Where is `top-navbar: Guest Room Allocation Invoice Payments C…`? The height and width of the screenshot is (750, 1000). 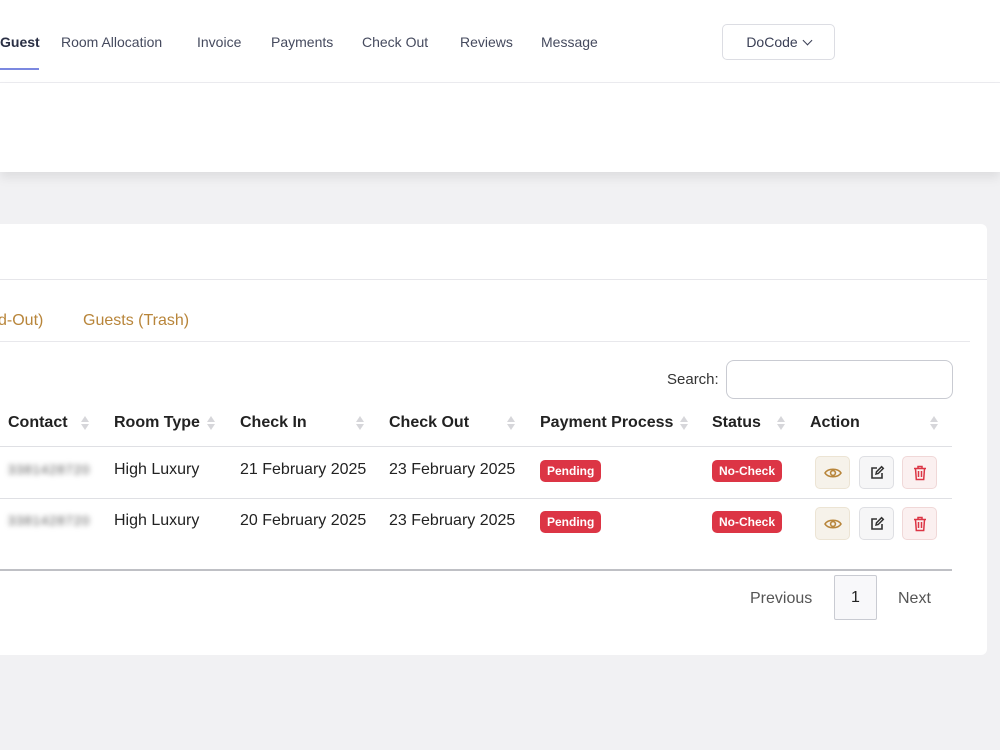
top-navbar: Guest Room Allocation Invoice Payments C… is located at coordinates (500, 41).